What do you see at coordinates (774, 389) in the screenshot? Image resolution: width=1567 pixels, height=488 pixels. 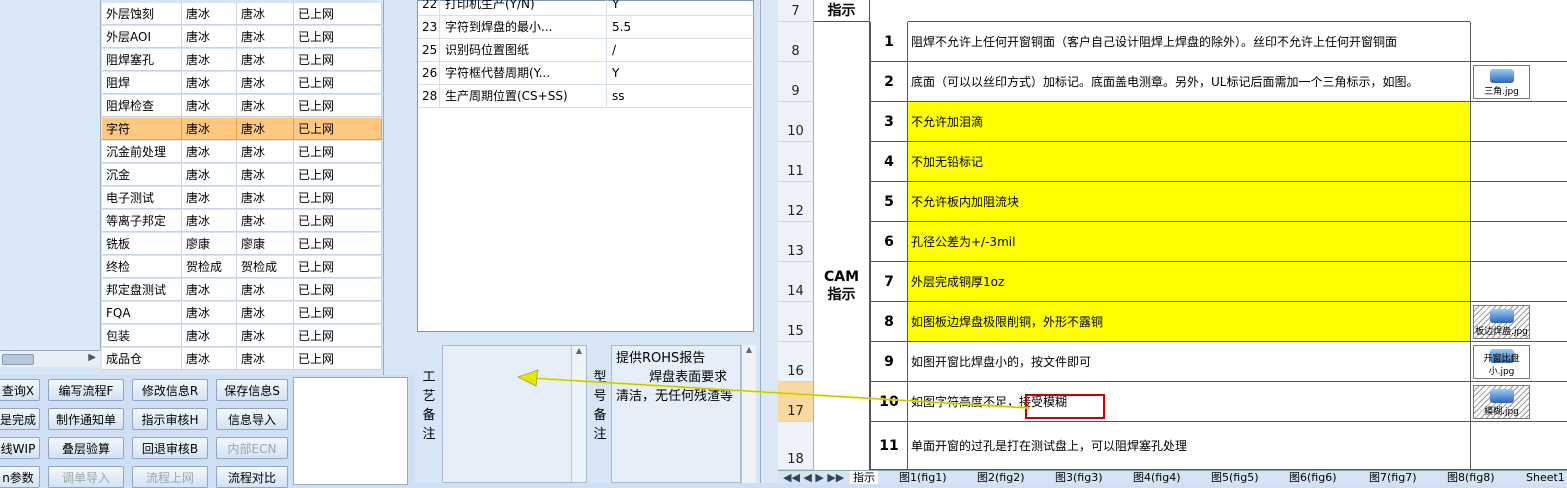 I see `annotation-arrow` at bounding box center [774, 389].